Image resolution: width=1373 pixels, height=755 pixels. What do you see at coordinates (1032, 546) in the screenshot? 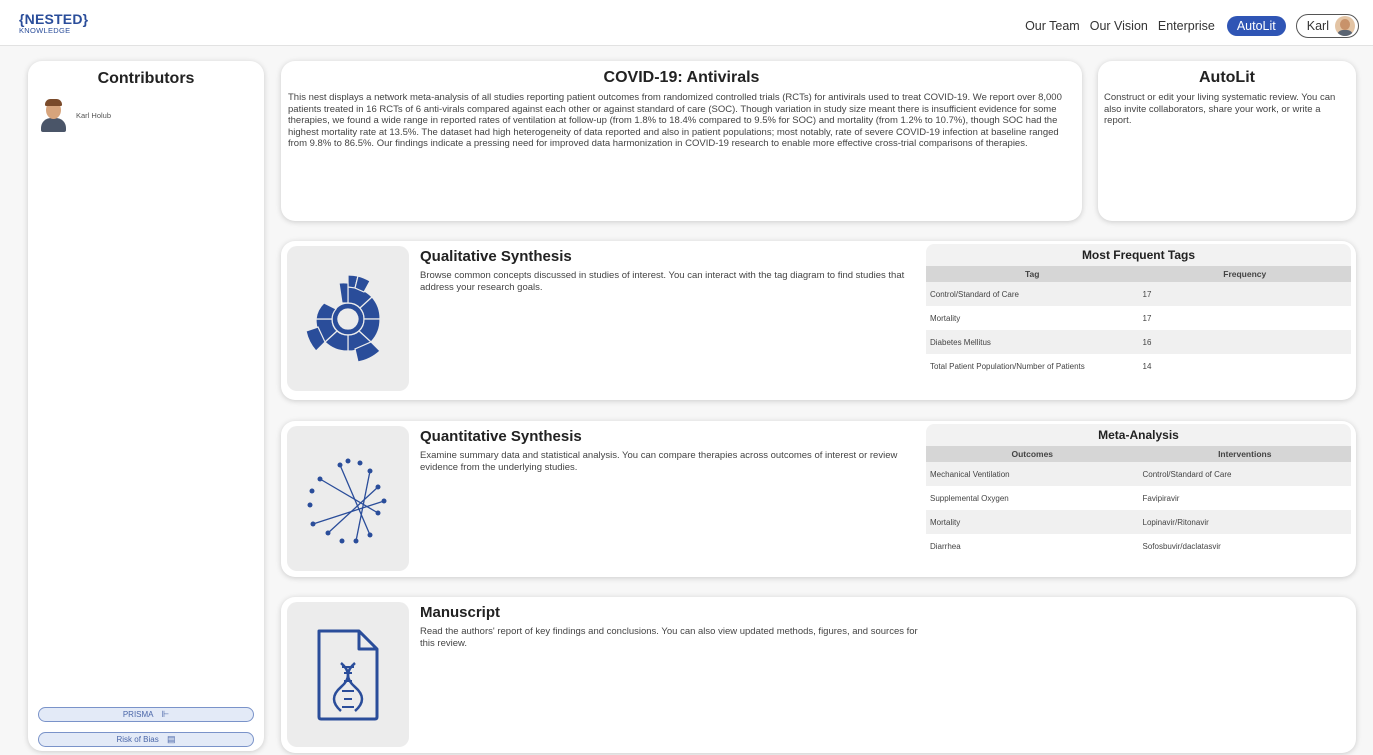
I see `outcome-cell: Diarrhea` at bounding box center [1032, 546].